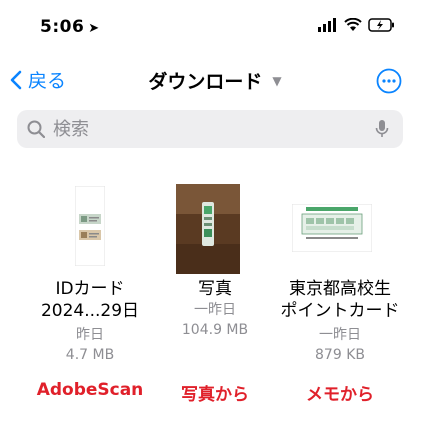 This screenshot has width=430, height=435. I want to click on file-date: 昨日, so click(90, 335).